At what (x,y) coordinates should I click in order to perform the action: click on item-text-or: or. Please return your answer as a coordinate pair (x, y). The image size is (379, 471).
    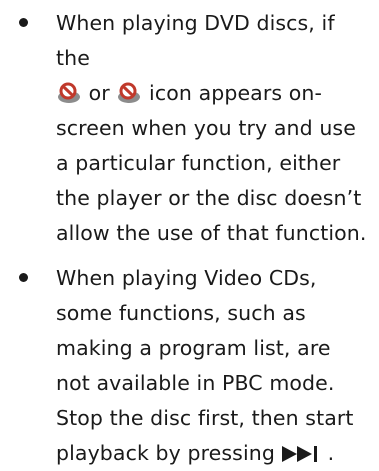
    Looking at the image, I should click on (99, 93).